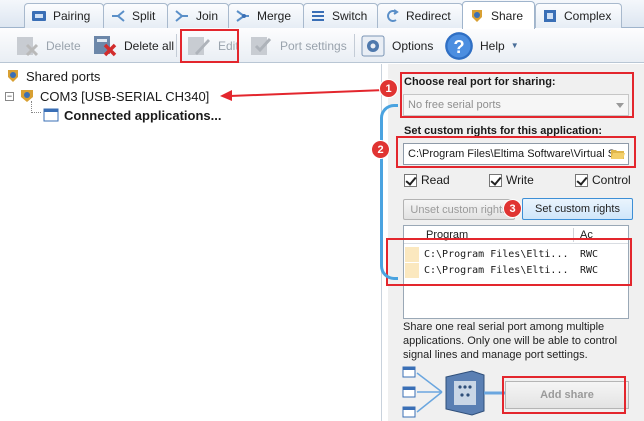 The width and height of the screenshot is (644, 421). Describe the element at coordinates (516, 105) in the screenshot. I see `port-select: No free serial ports` at that location.